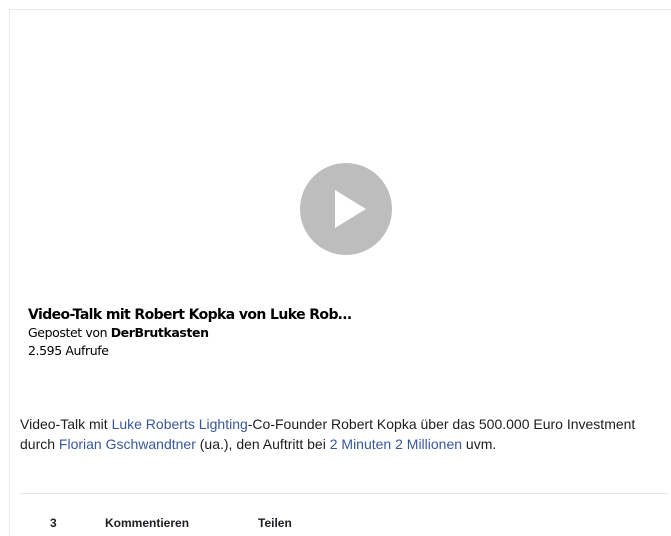 This screenshot has height=536, width=671. Describe the element at coordinates (396, 444) in the screenshot. I see `link-2-minuten-2-millionen: 2 Minuten 2 Millionen` at that location.